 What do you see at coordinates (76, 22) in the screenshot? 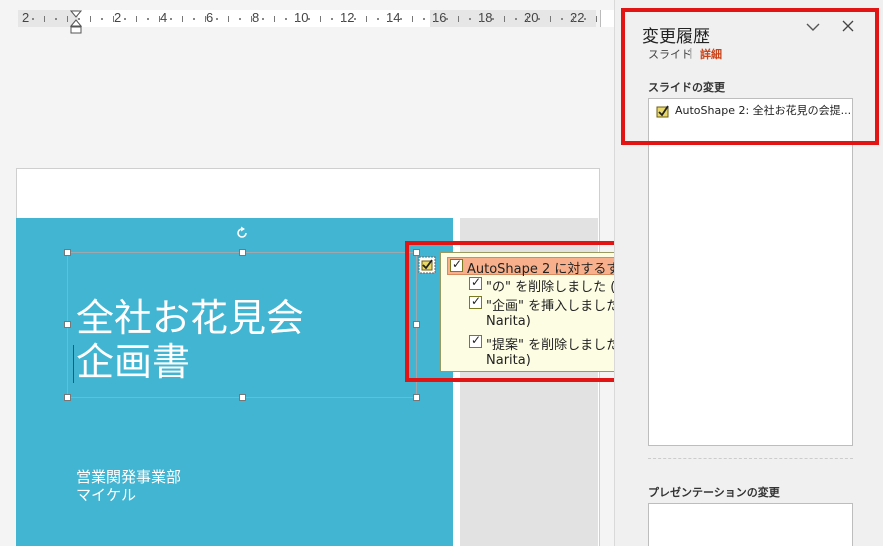
I see `indent-marker-icon` at bounding box center [76, 22].